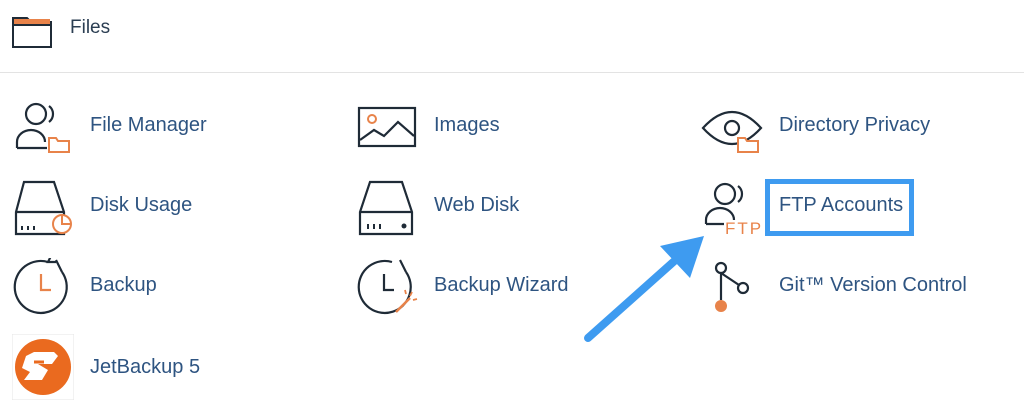  What do you see at coordinates (644, 289) in the screenshot?
I see `annotation-arrow` at bounding box center [644, 289].